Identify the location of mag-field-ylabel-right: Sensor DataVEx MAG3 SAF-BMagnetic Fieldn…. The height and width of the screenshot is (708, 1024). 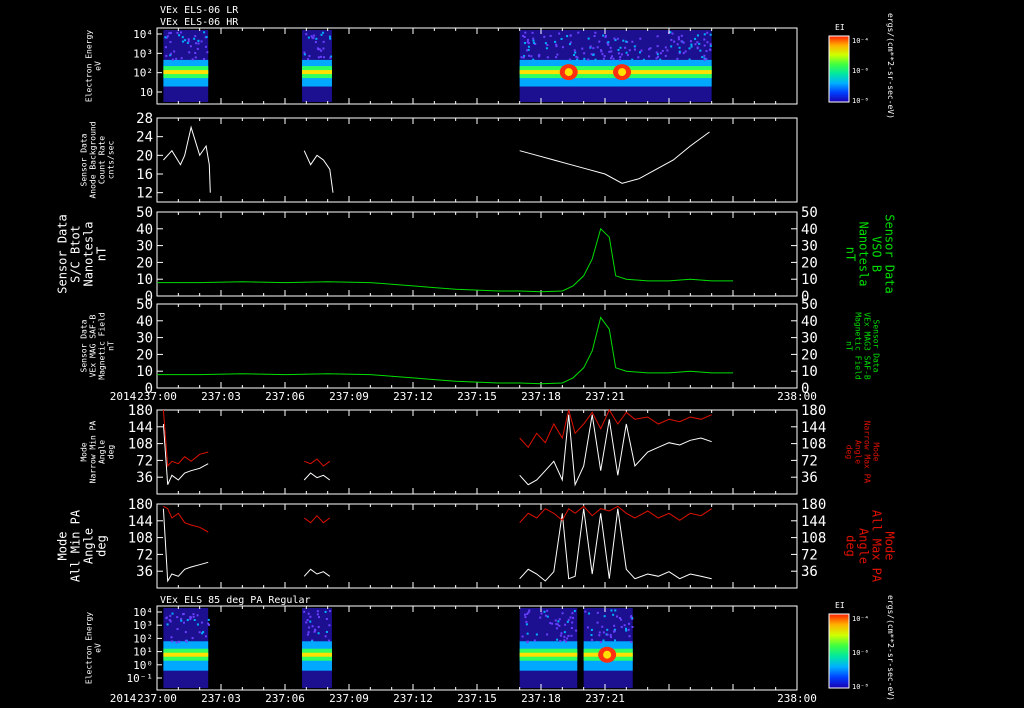
(863, 346).